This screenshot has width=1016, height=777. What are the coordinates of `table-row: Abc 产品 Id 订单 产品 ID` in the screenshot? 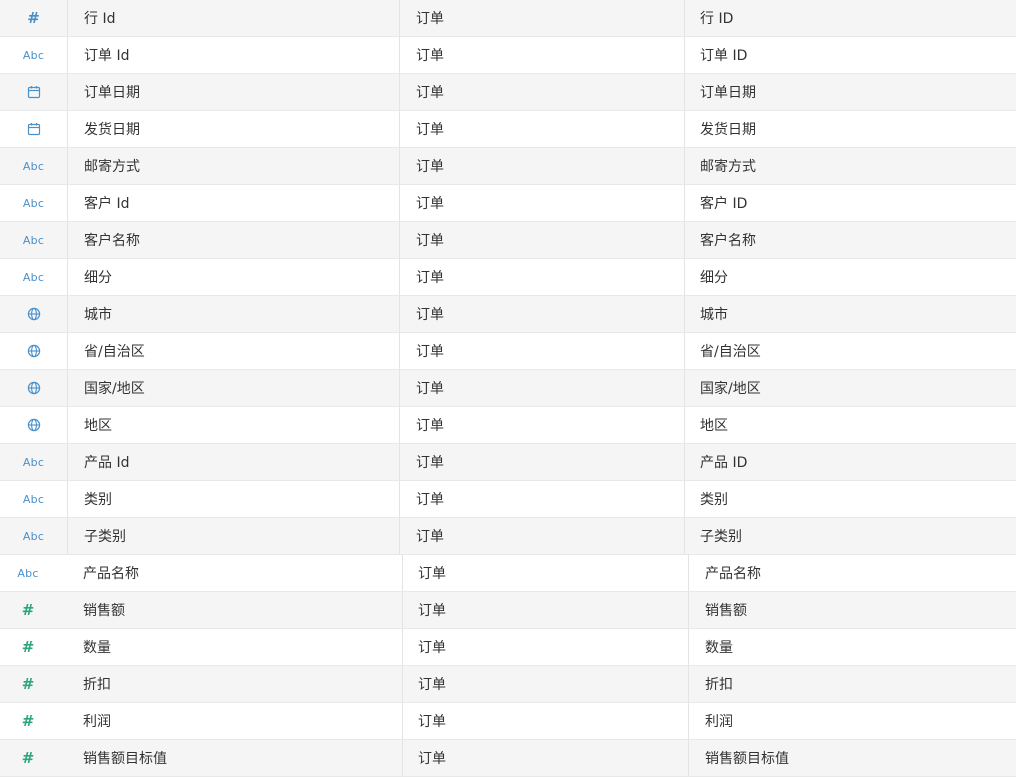 It's located at (508, 462).